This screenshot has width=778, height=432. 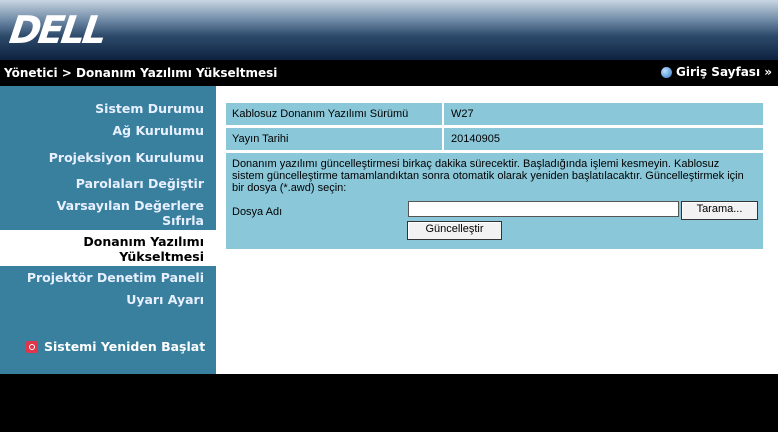 What do you see at coordinates (543, 209) in the screenshot?
I see `file-name-input` at bounding box center [543, 209].